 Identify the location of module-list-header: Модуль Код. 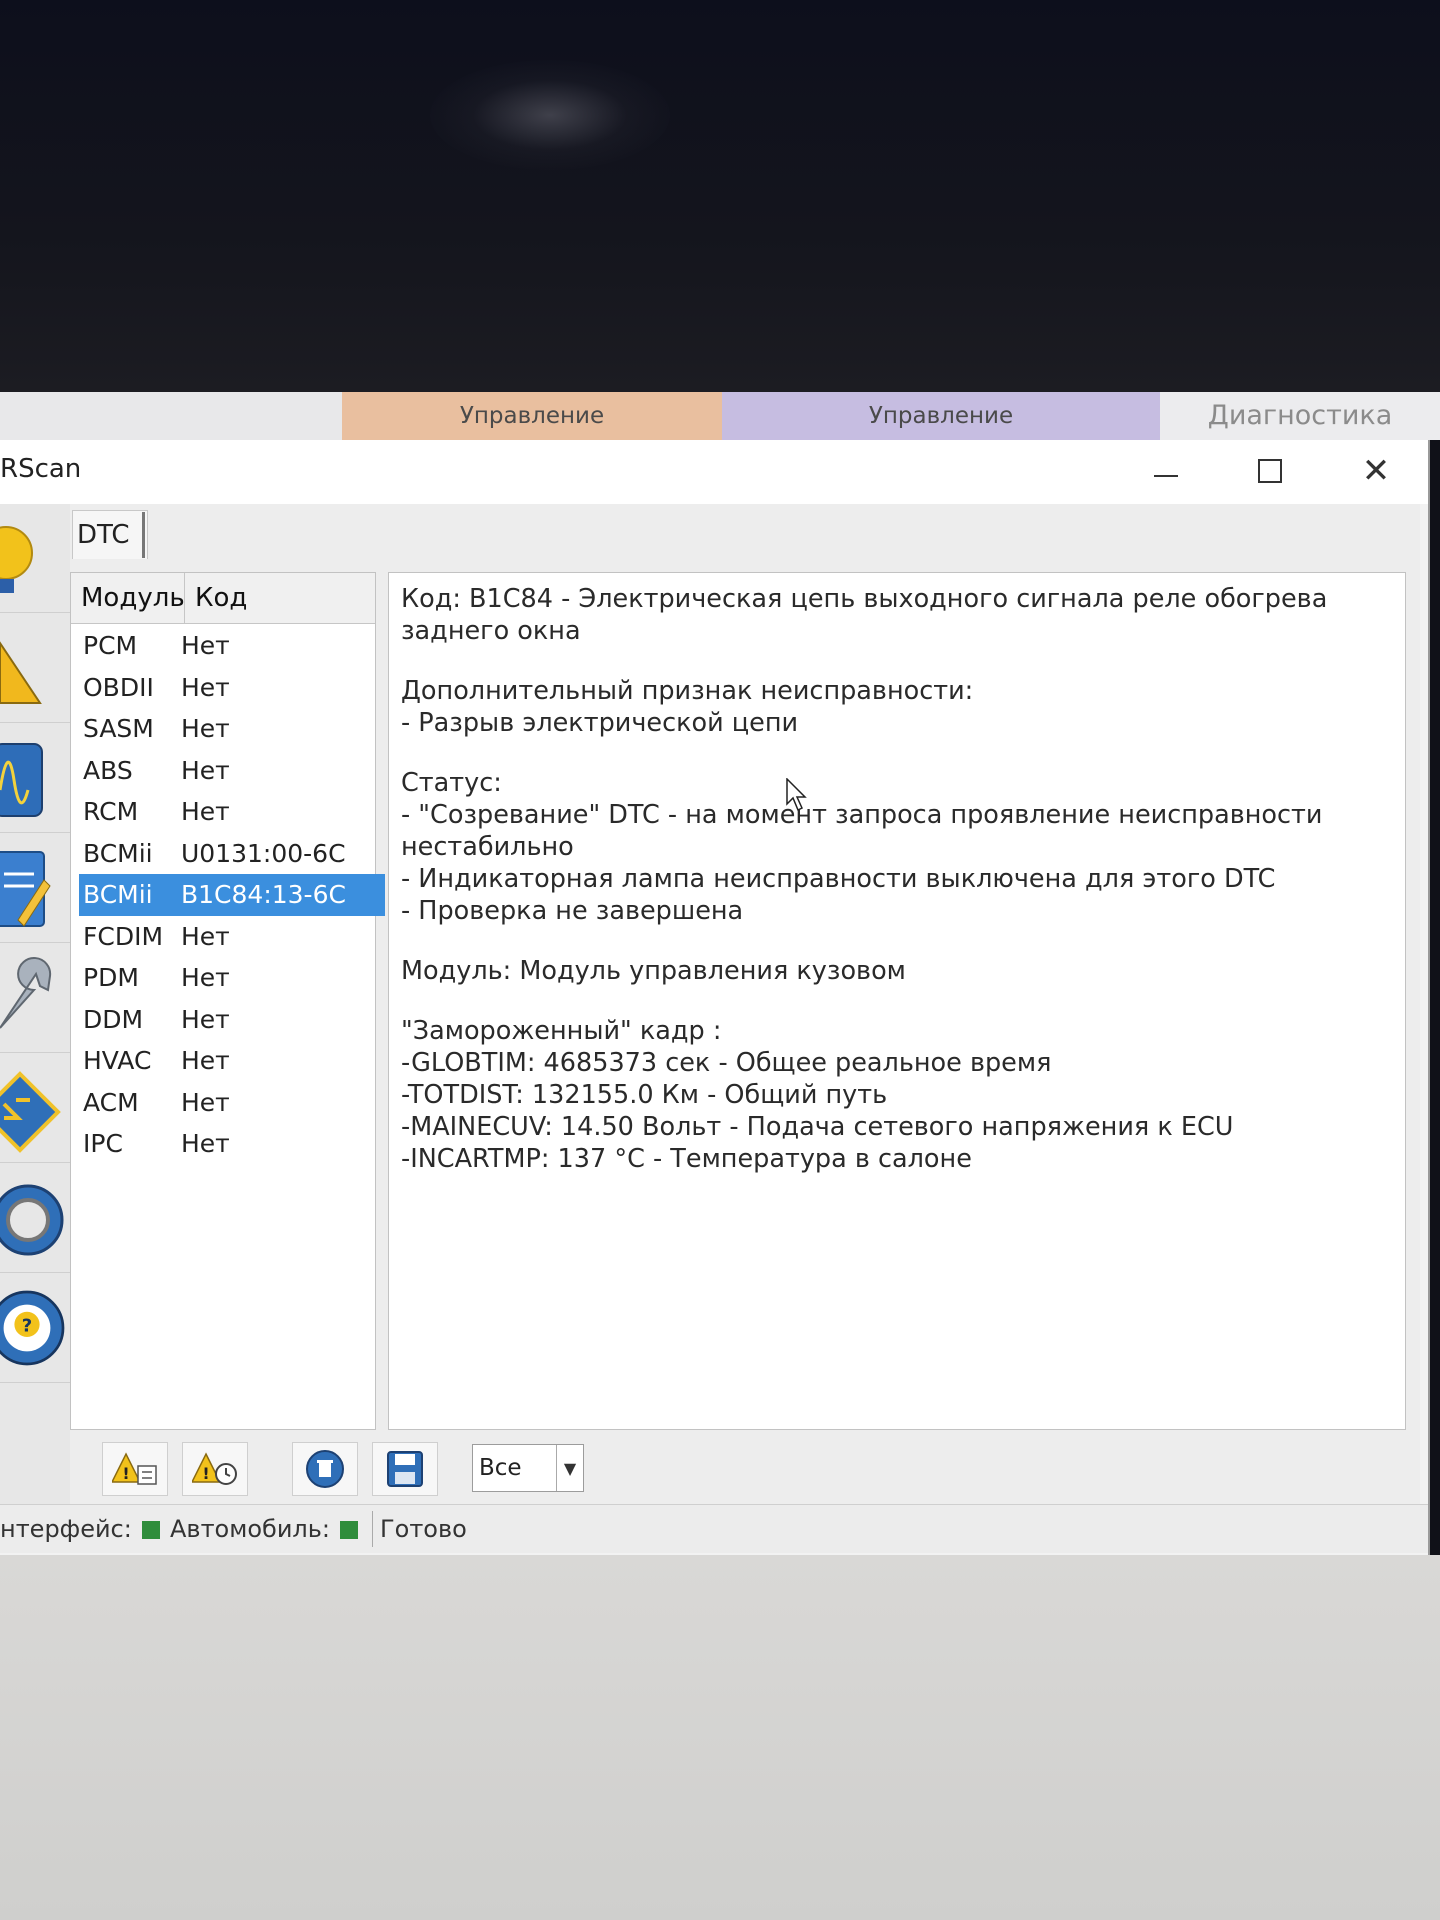
(223, 598).